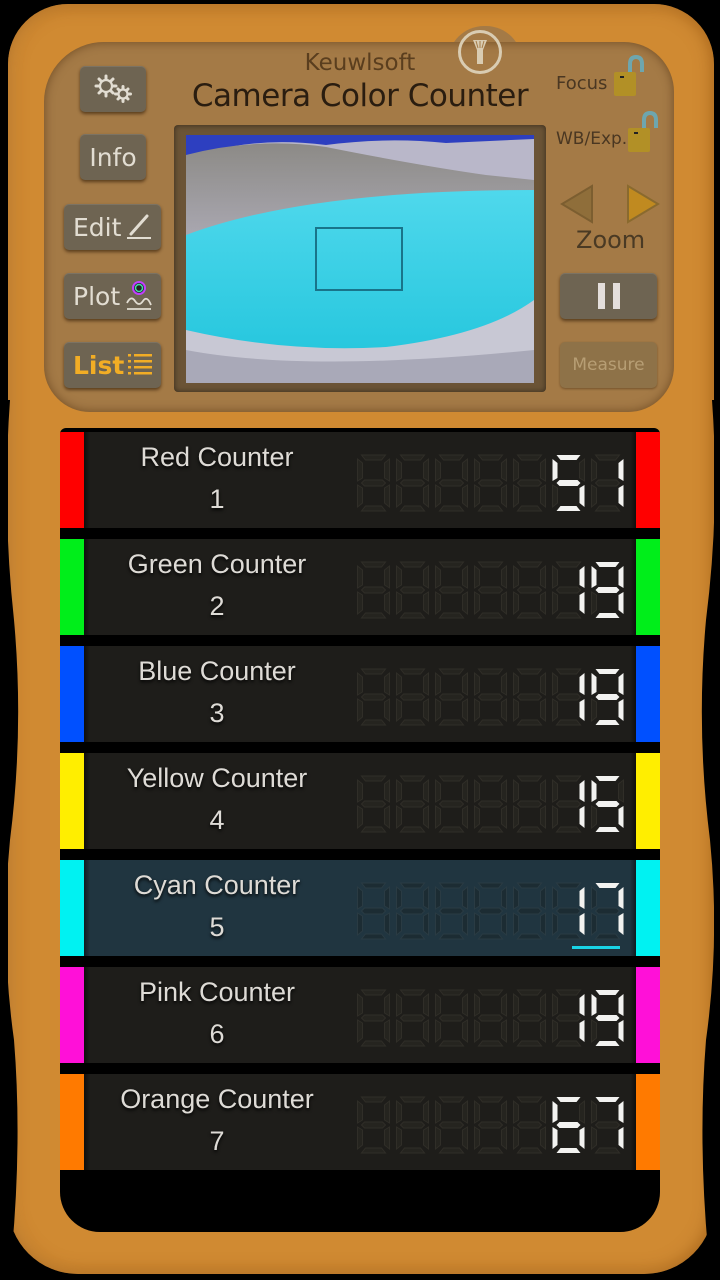  What do you see at coordinates (217, 1141) in the screenshot?
I see `counter-index: 7` at bounding box center [217, 1141].